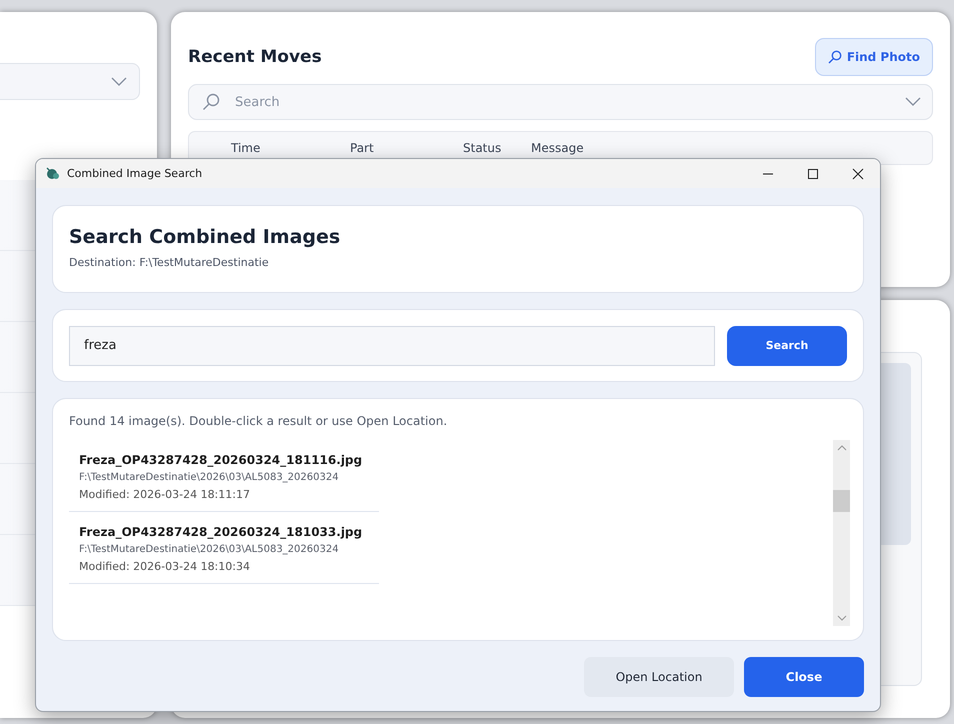  I want to click on panel-title: Recent Moves, so click(255, 57).